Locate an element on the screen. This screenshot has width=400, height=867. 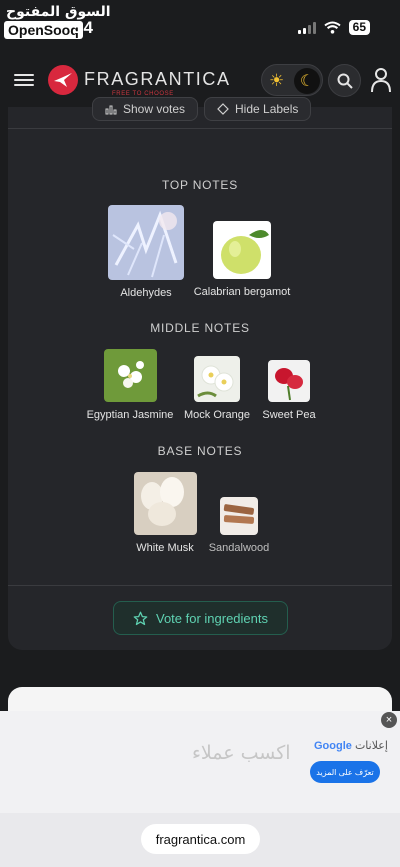
note-label: Egyptian Jasmine is located at coordinates (130, 415).